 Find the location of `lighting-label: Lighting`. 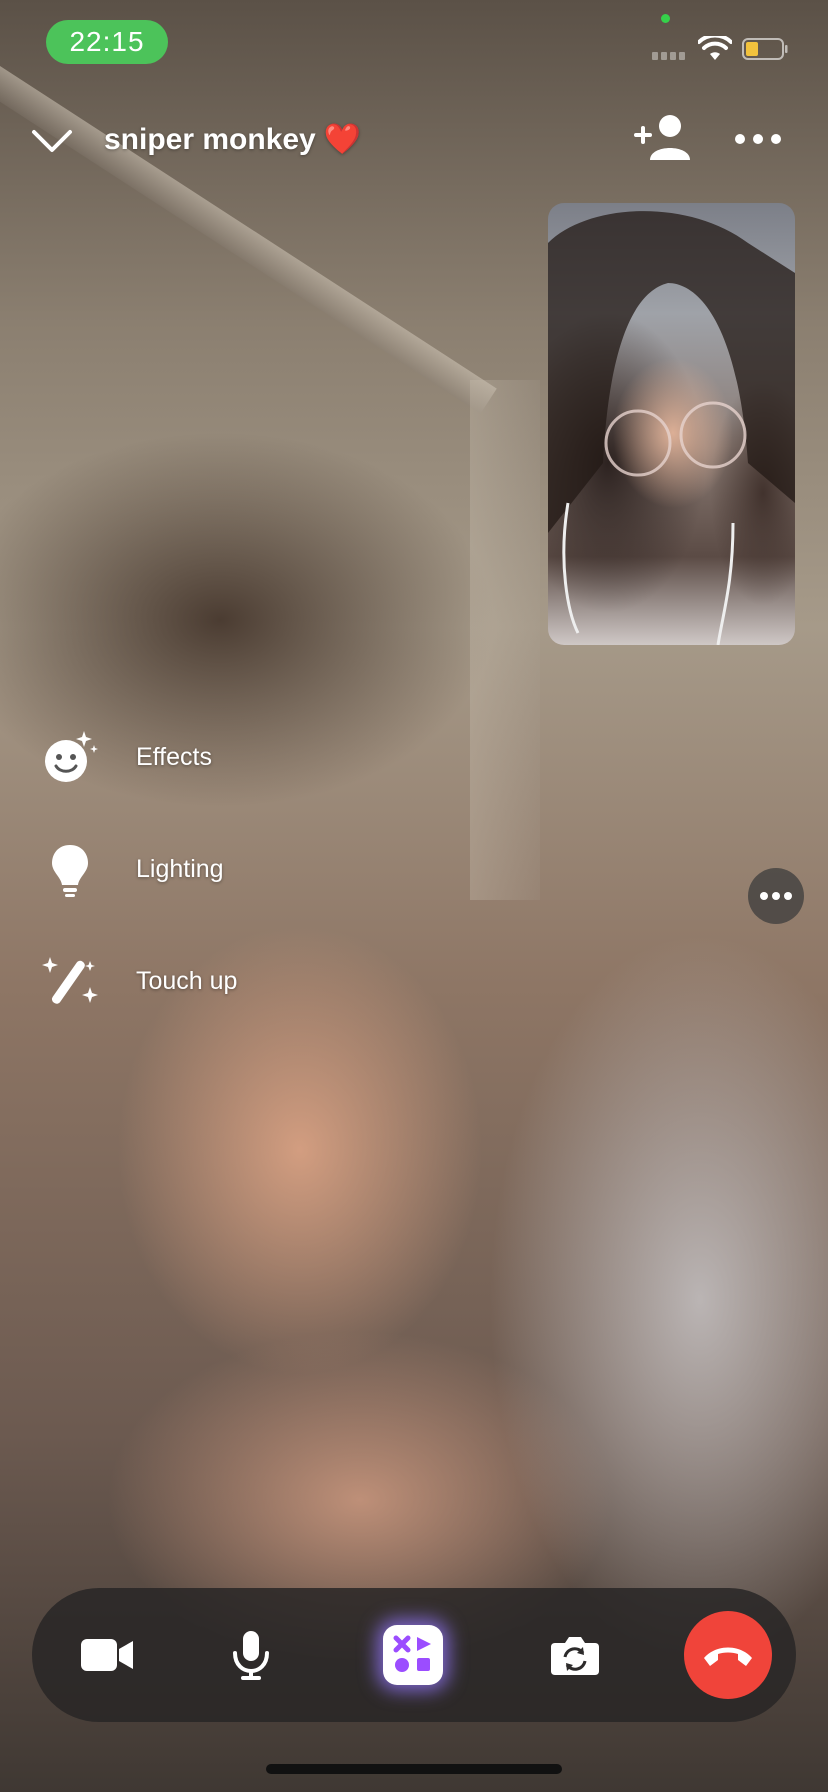

lighting-label: Lighting is located at coordinates (180, 868).